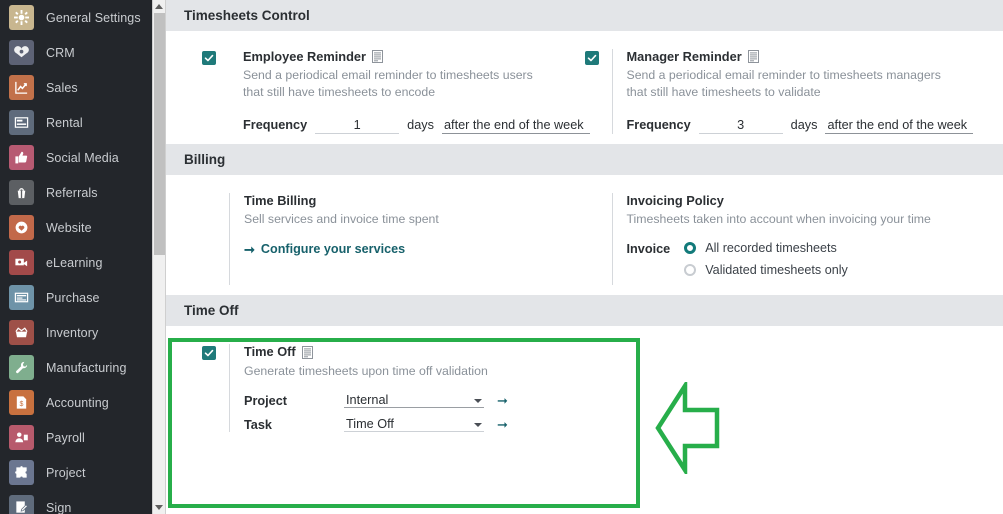 This screenshot has width=1003, height=514. I want to click on section-header-timesheets-control: Timesheets Control, so click(584, 15).